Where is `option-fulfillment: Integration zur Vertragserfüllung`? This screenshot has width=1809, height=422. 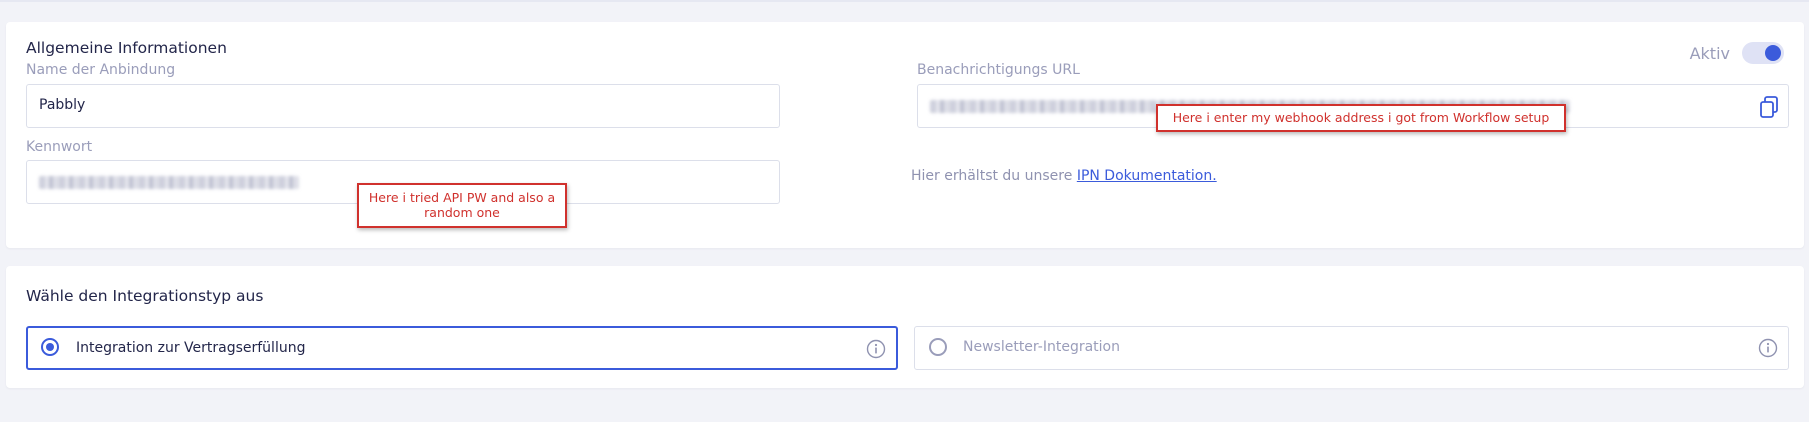 option-fulfillment: Integration zur Vertragserfüllung is located at coordinates (462, 348).